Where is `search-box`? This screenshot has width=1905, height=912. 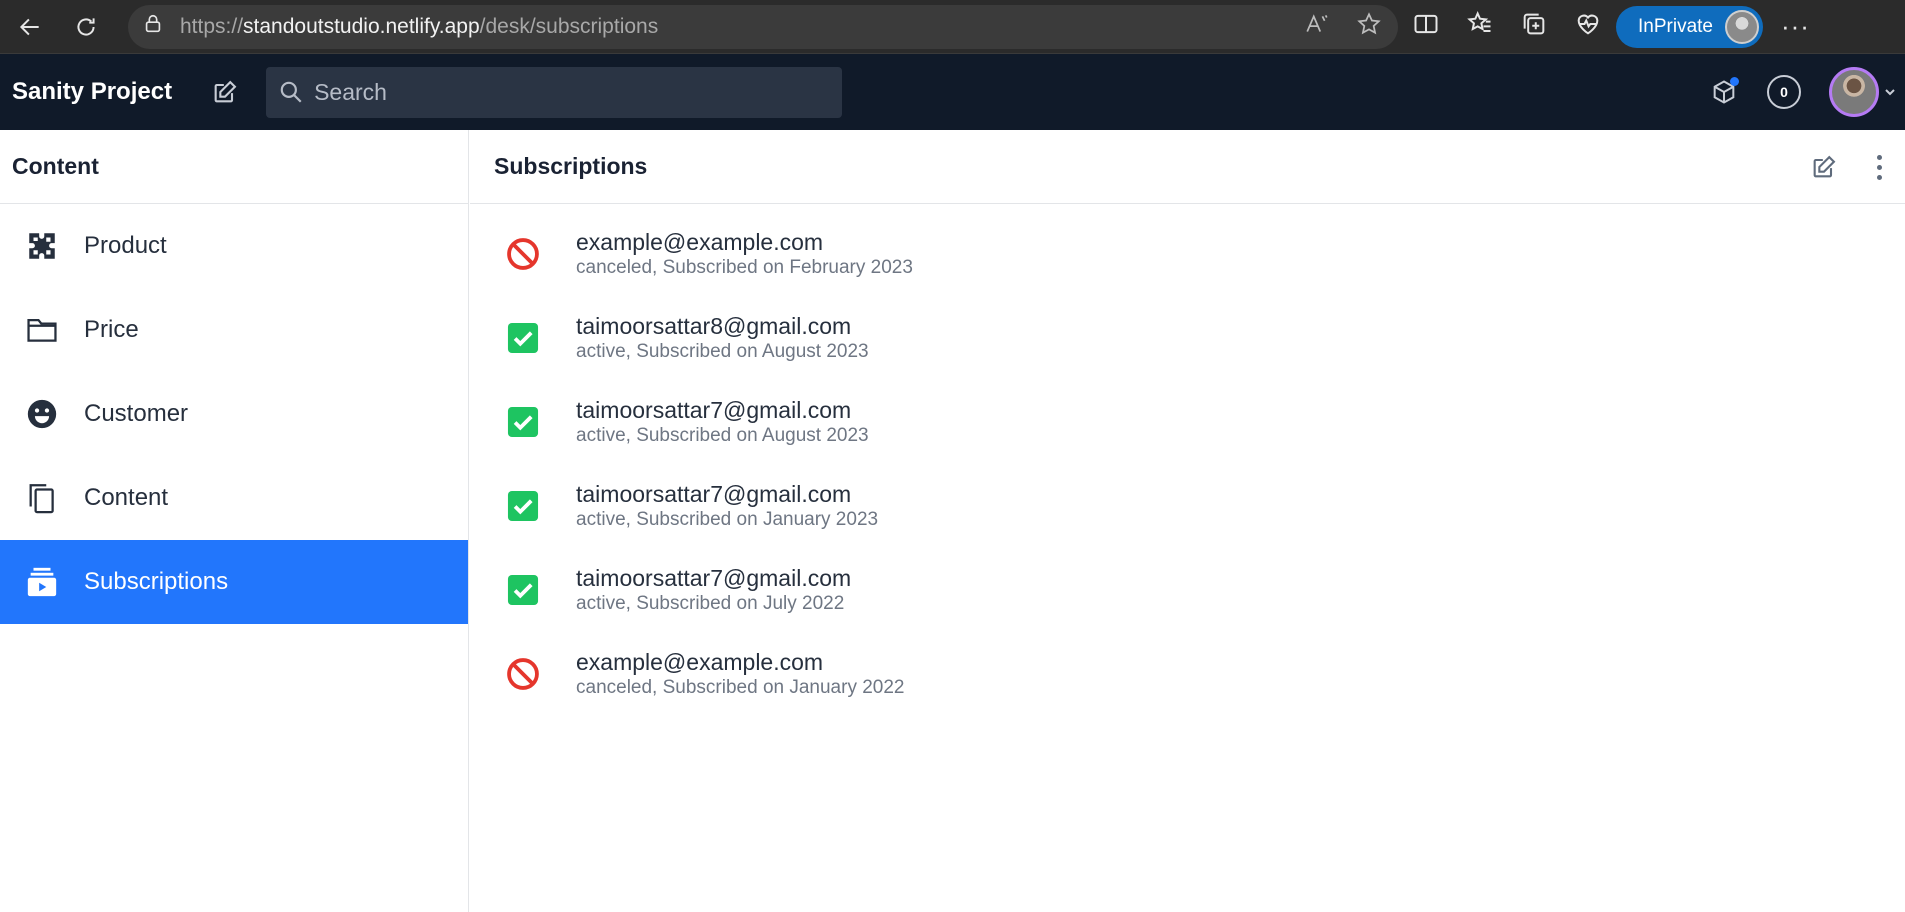
search-box is located at coordinates (554, 92).